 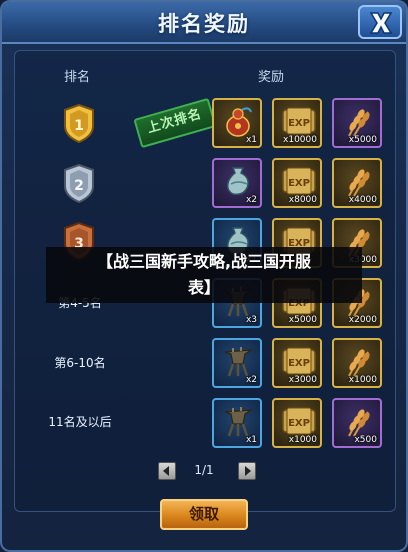 I want to click on reward-item-wheat: x4000, so click(x=357, y=183).